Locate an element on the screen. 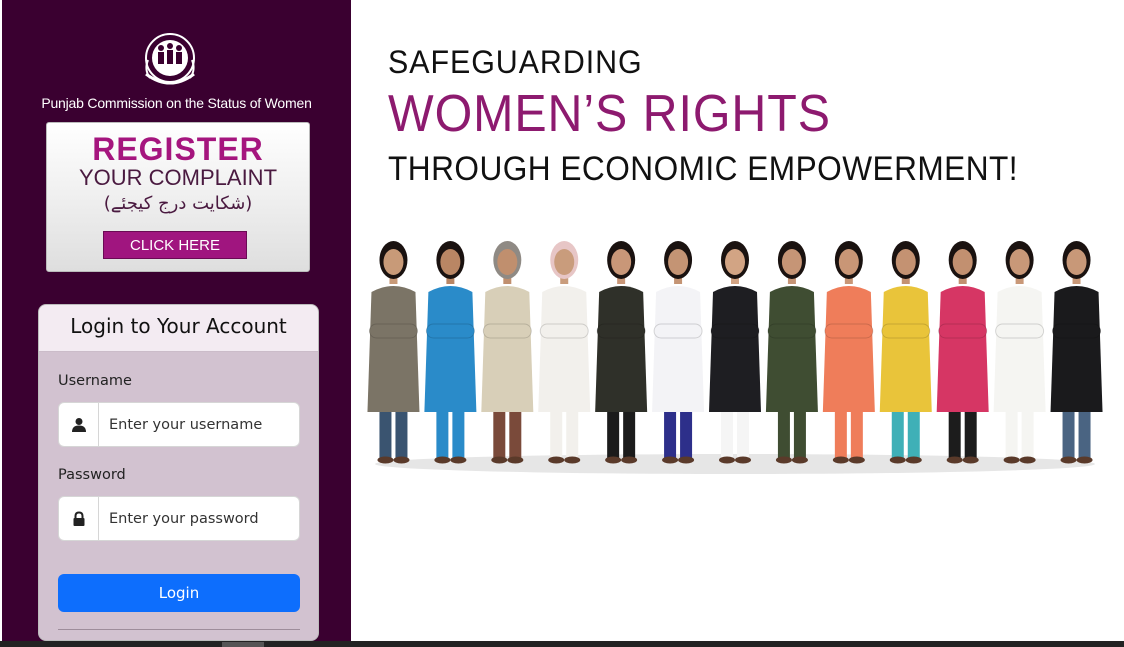 The image size is (1124, 647). username-input-group is located at coordinates (179, 424).